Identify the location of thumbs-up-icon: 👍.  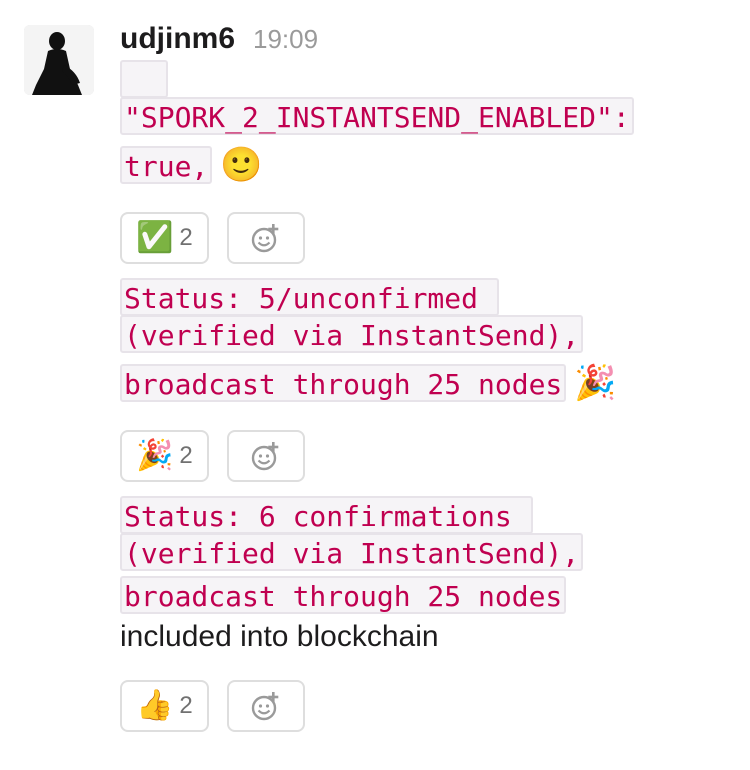
(155, 705).